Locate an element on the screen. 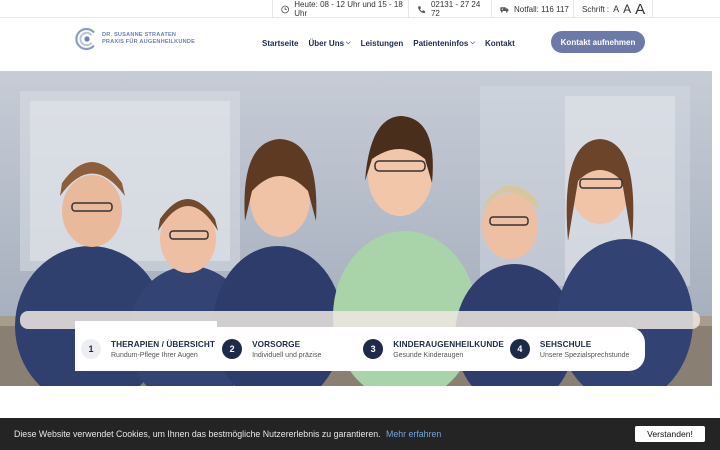  nav-kontakt-label: Kontakt is located at coordinates (499, 43).